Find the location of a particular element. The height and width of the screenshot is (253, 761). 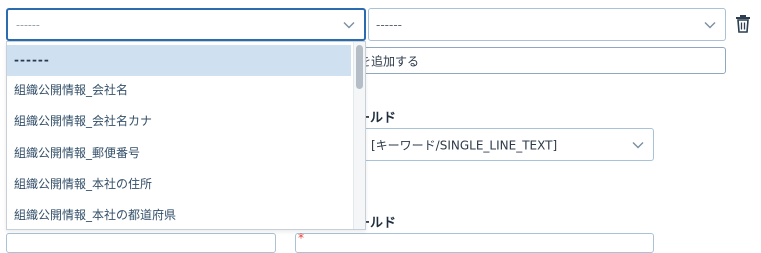

bottom-left-input is located at coordinates (141, 243).